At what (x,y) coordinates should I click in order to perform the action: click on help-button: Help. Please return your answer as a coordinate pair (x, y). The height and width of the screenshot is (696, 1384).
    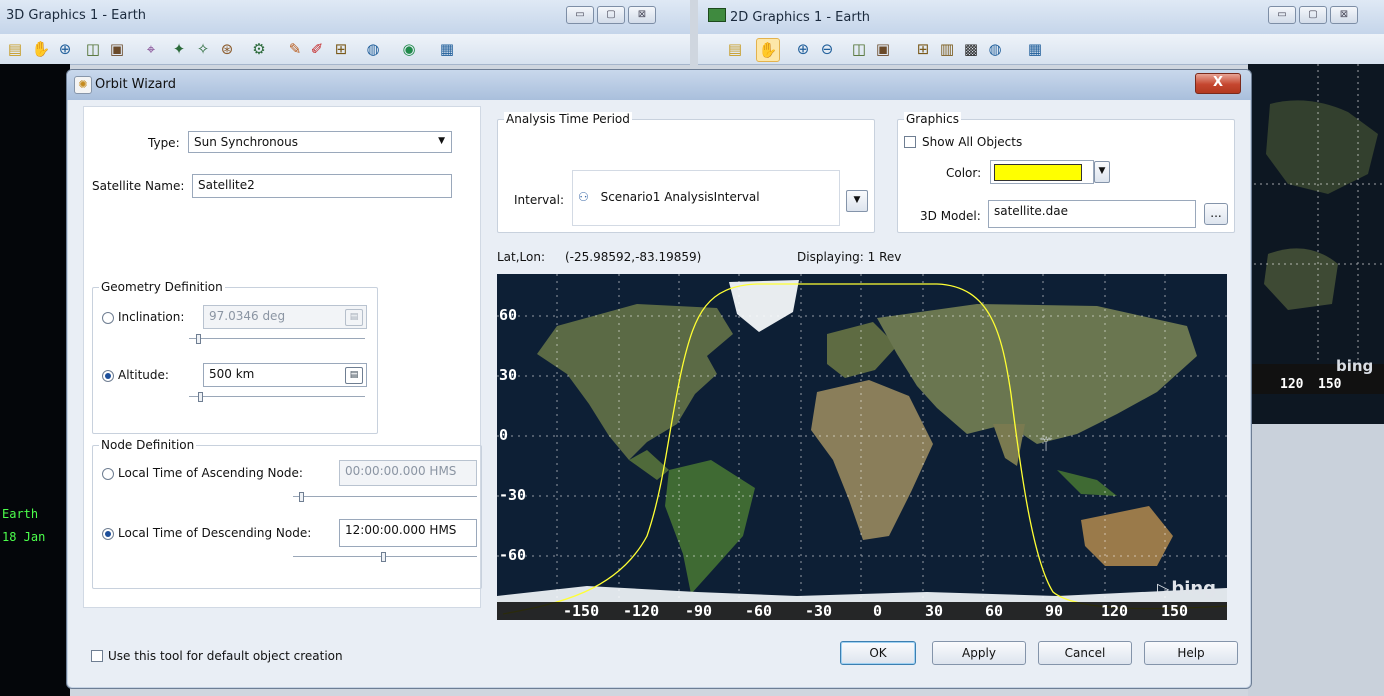
    Looking at the image, I should click on (1191, 653).